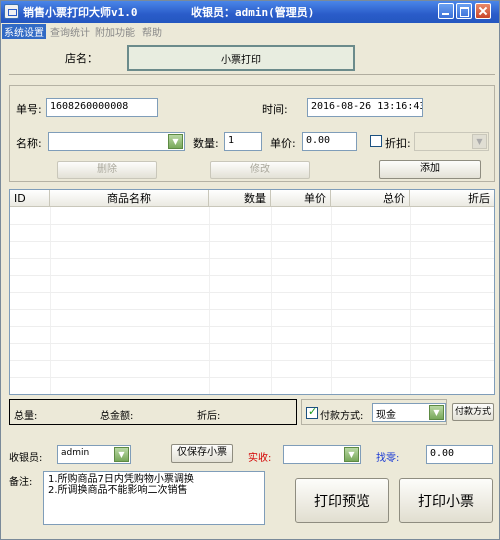 Image resolution: width=500 pixels, height=540 pixels. Describe the element at coordinates (117, 416) in the screenshot. I see `total-amount-label: 总金额:` at that location.